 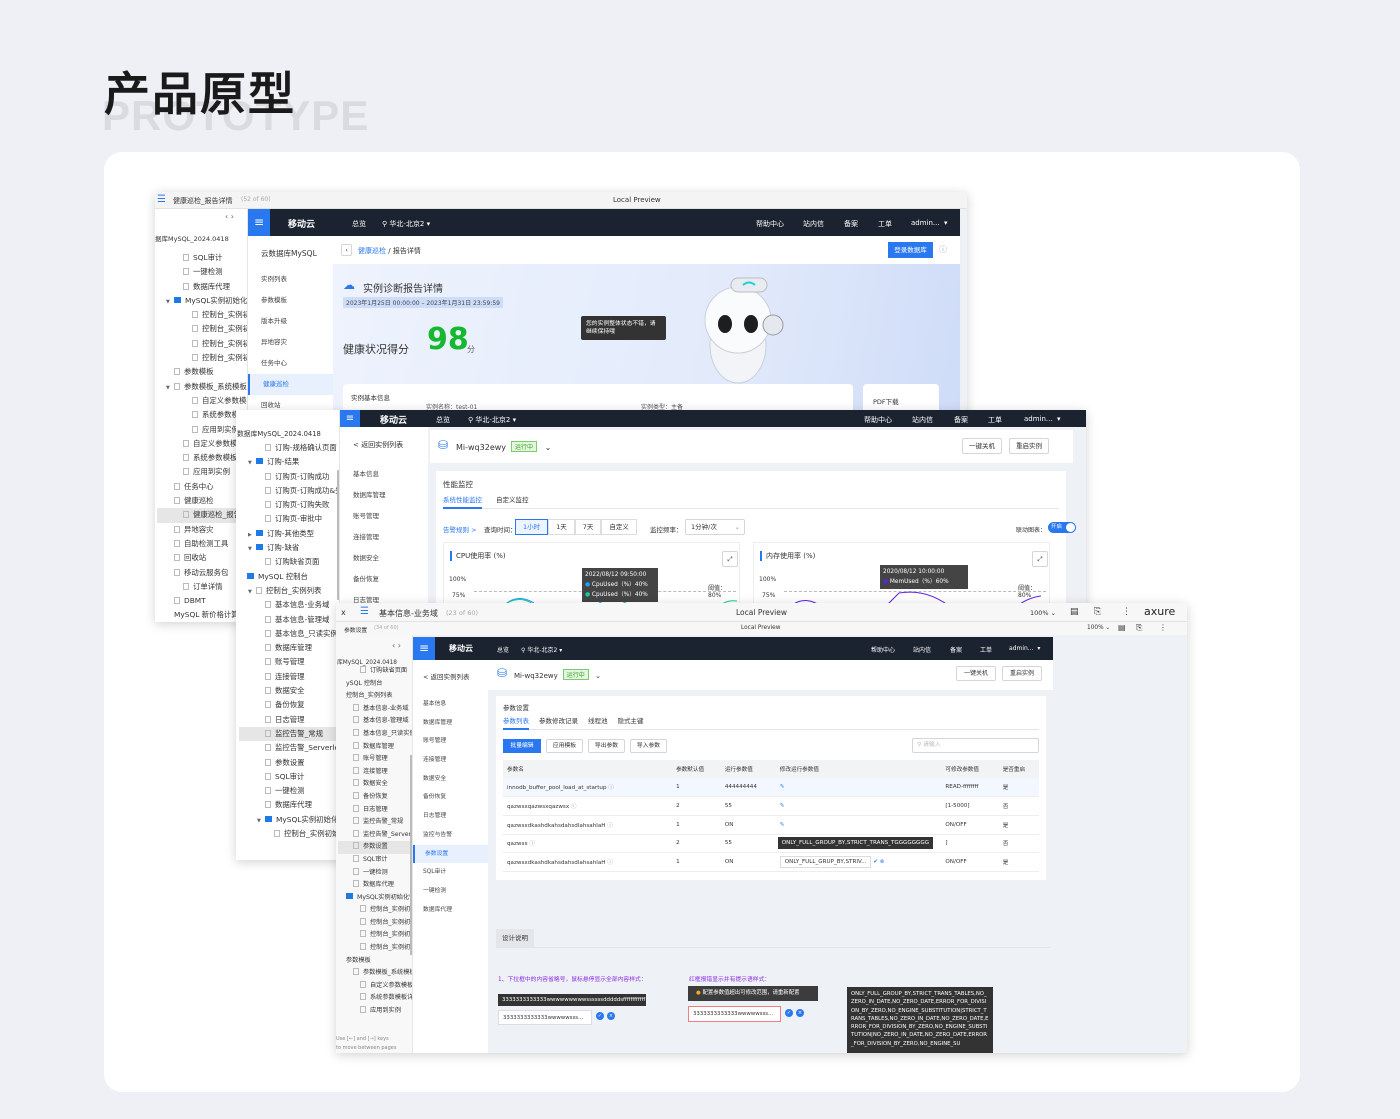 What do you see at coordinates (648, 746) in the screenshot?
I see `import-params-button: 导入参数` at bounding box center [648, 746].